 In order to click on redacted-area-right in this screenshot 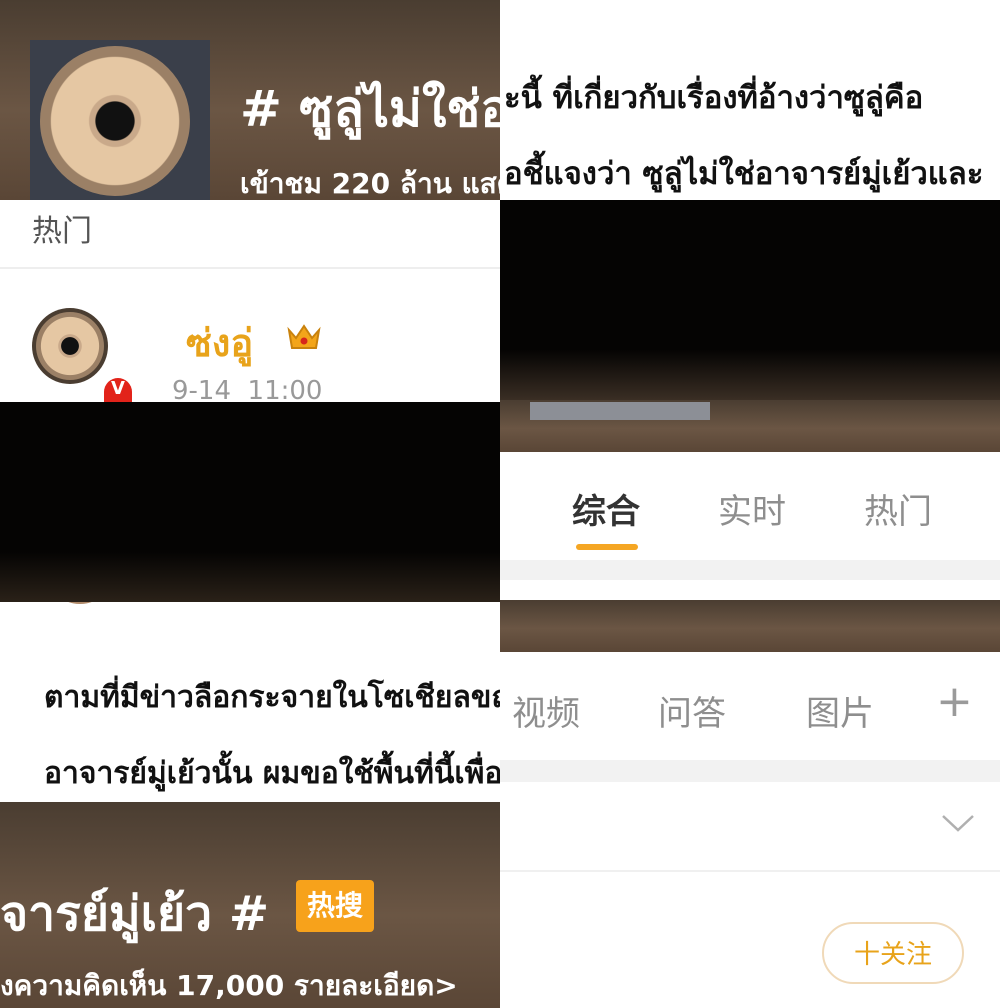, I will do `click(750, 300)`.